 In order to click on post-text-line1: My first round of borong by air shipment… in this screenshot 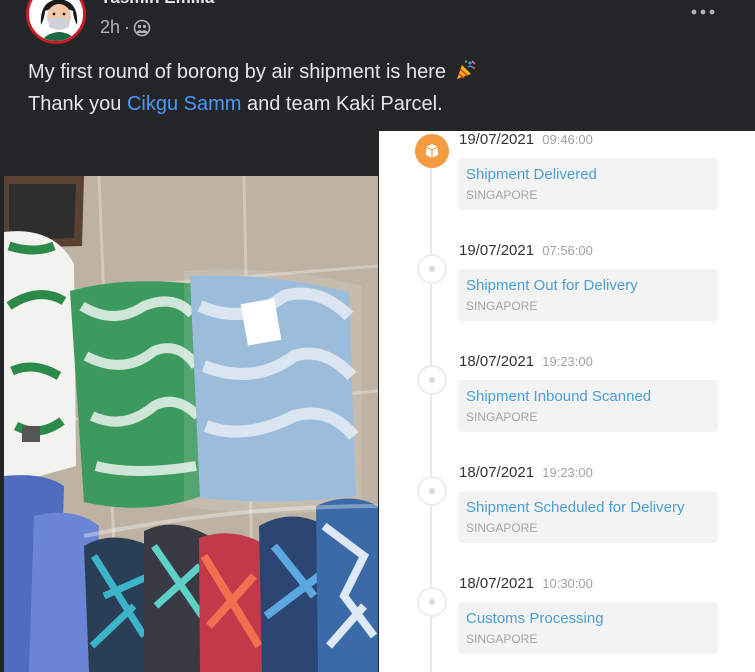, I will do `click(252, 74)`.